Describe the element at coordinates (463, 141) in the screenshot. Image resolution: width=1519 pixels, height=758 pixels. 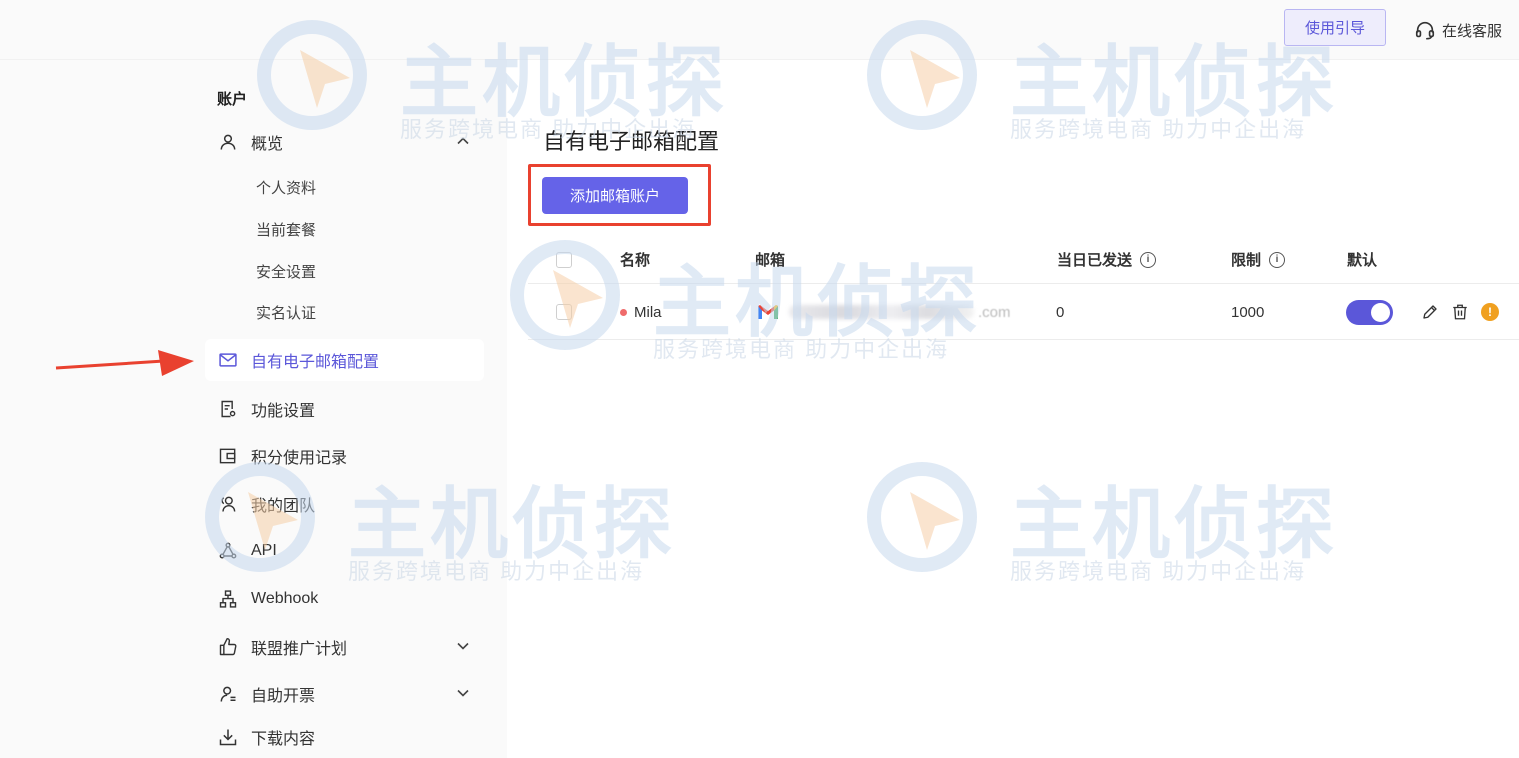
I see `chevron-up-icon` at that location.